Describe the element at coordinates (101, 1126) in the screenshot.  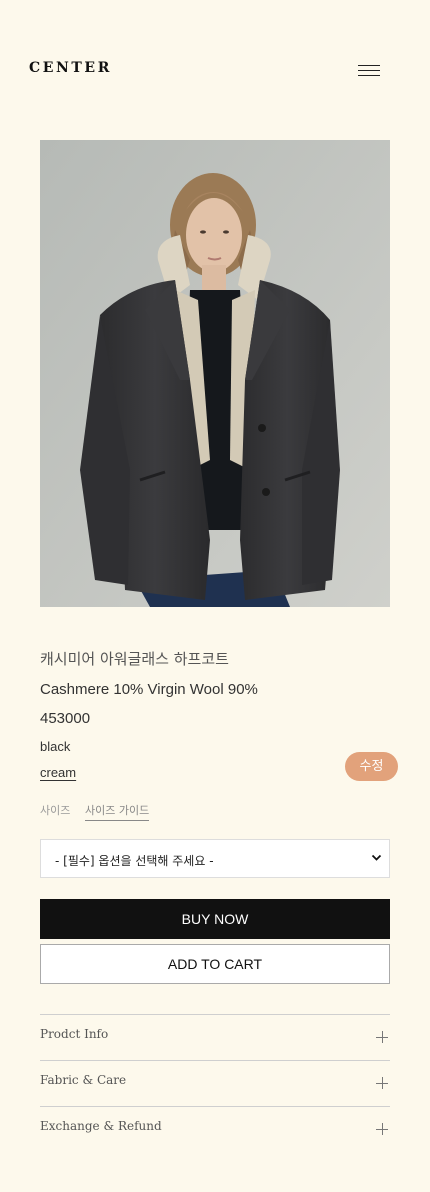
I see `accordion-label: Exchange & Refund` at that location.